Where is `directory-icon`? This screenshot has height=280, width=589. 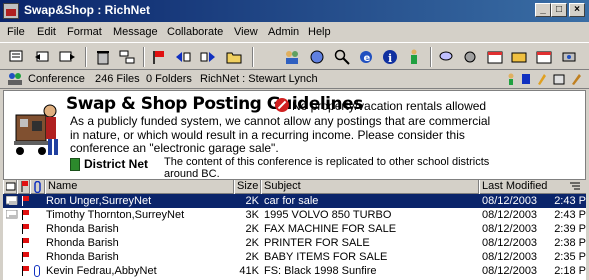 directory-icon is located at coordinates (317, 57).